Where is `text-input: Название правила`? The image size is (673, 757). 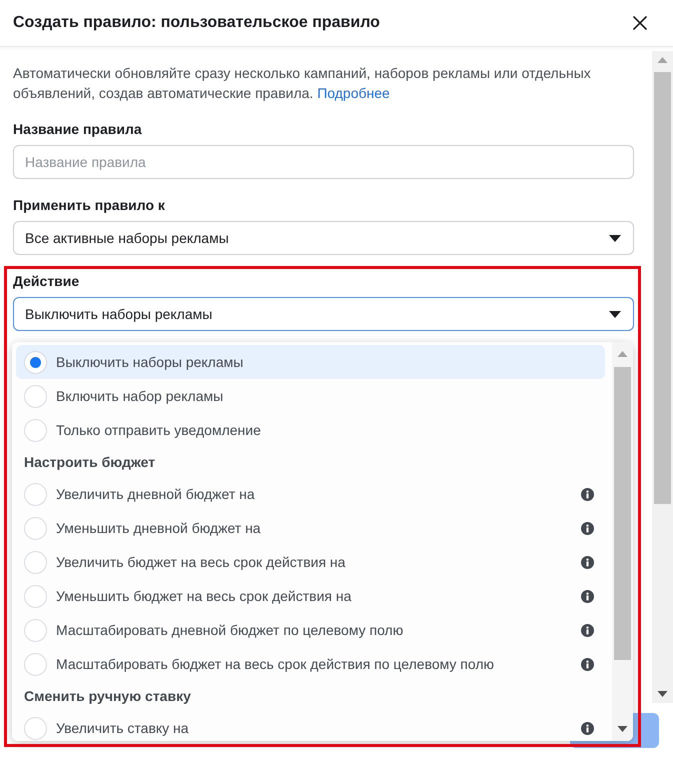
text-input: Название правила is located at coordinates (323, 162).